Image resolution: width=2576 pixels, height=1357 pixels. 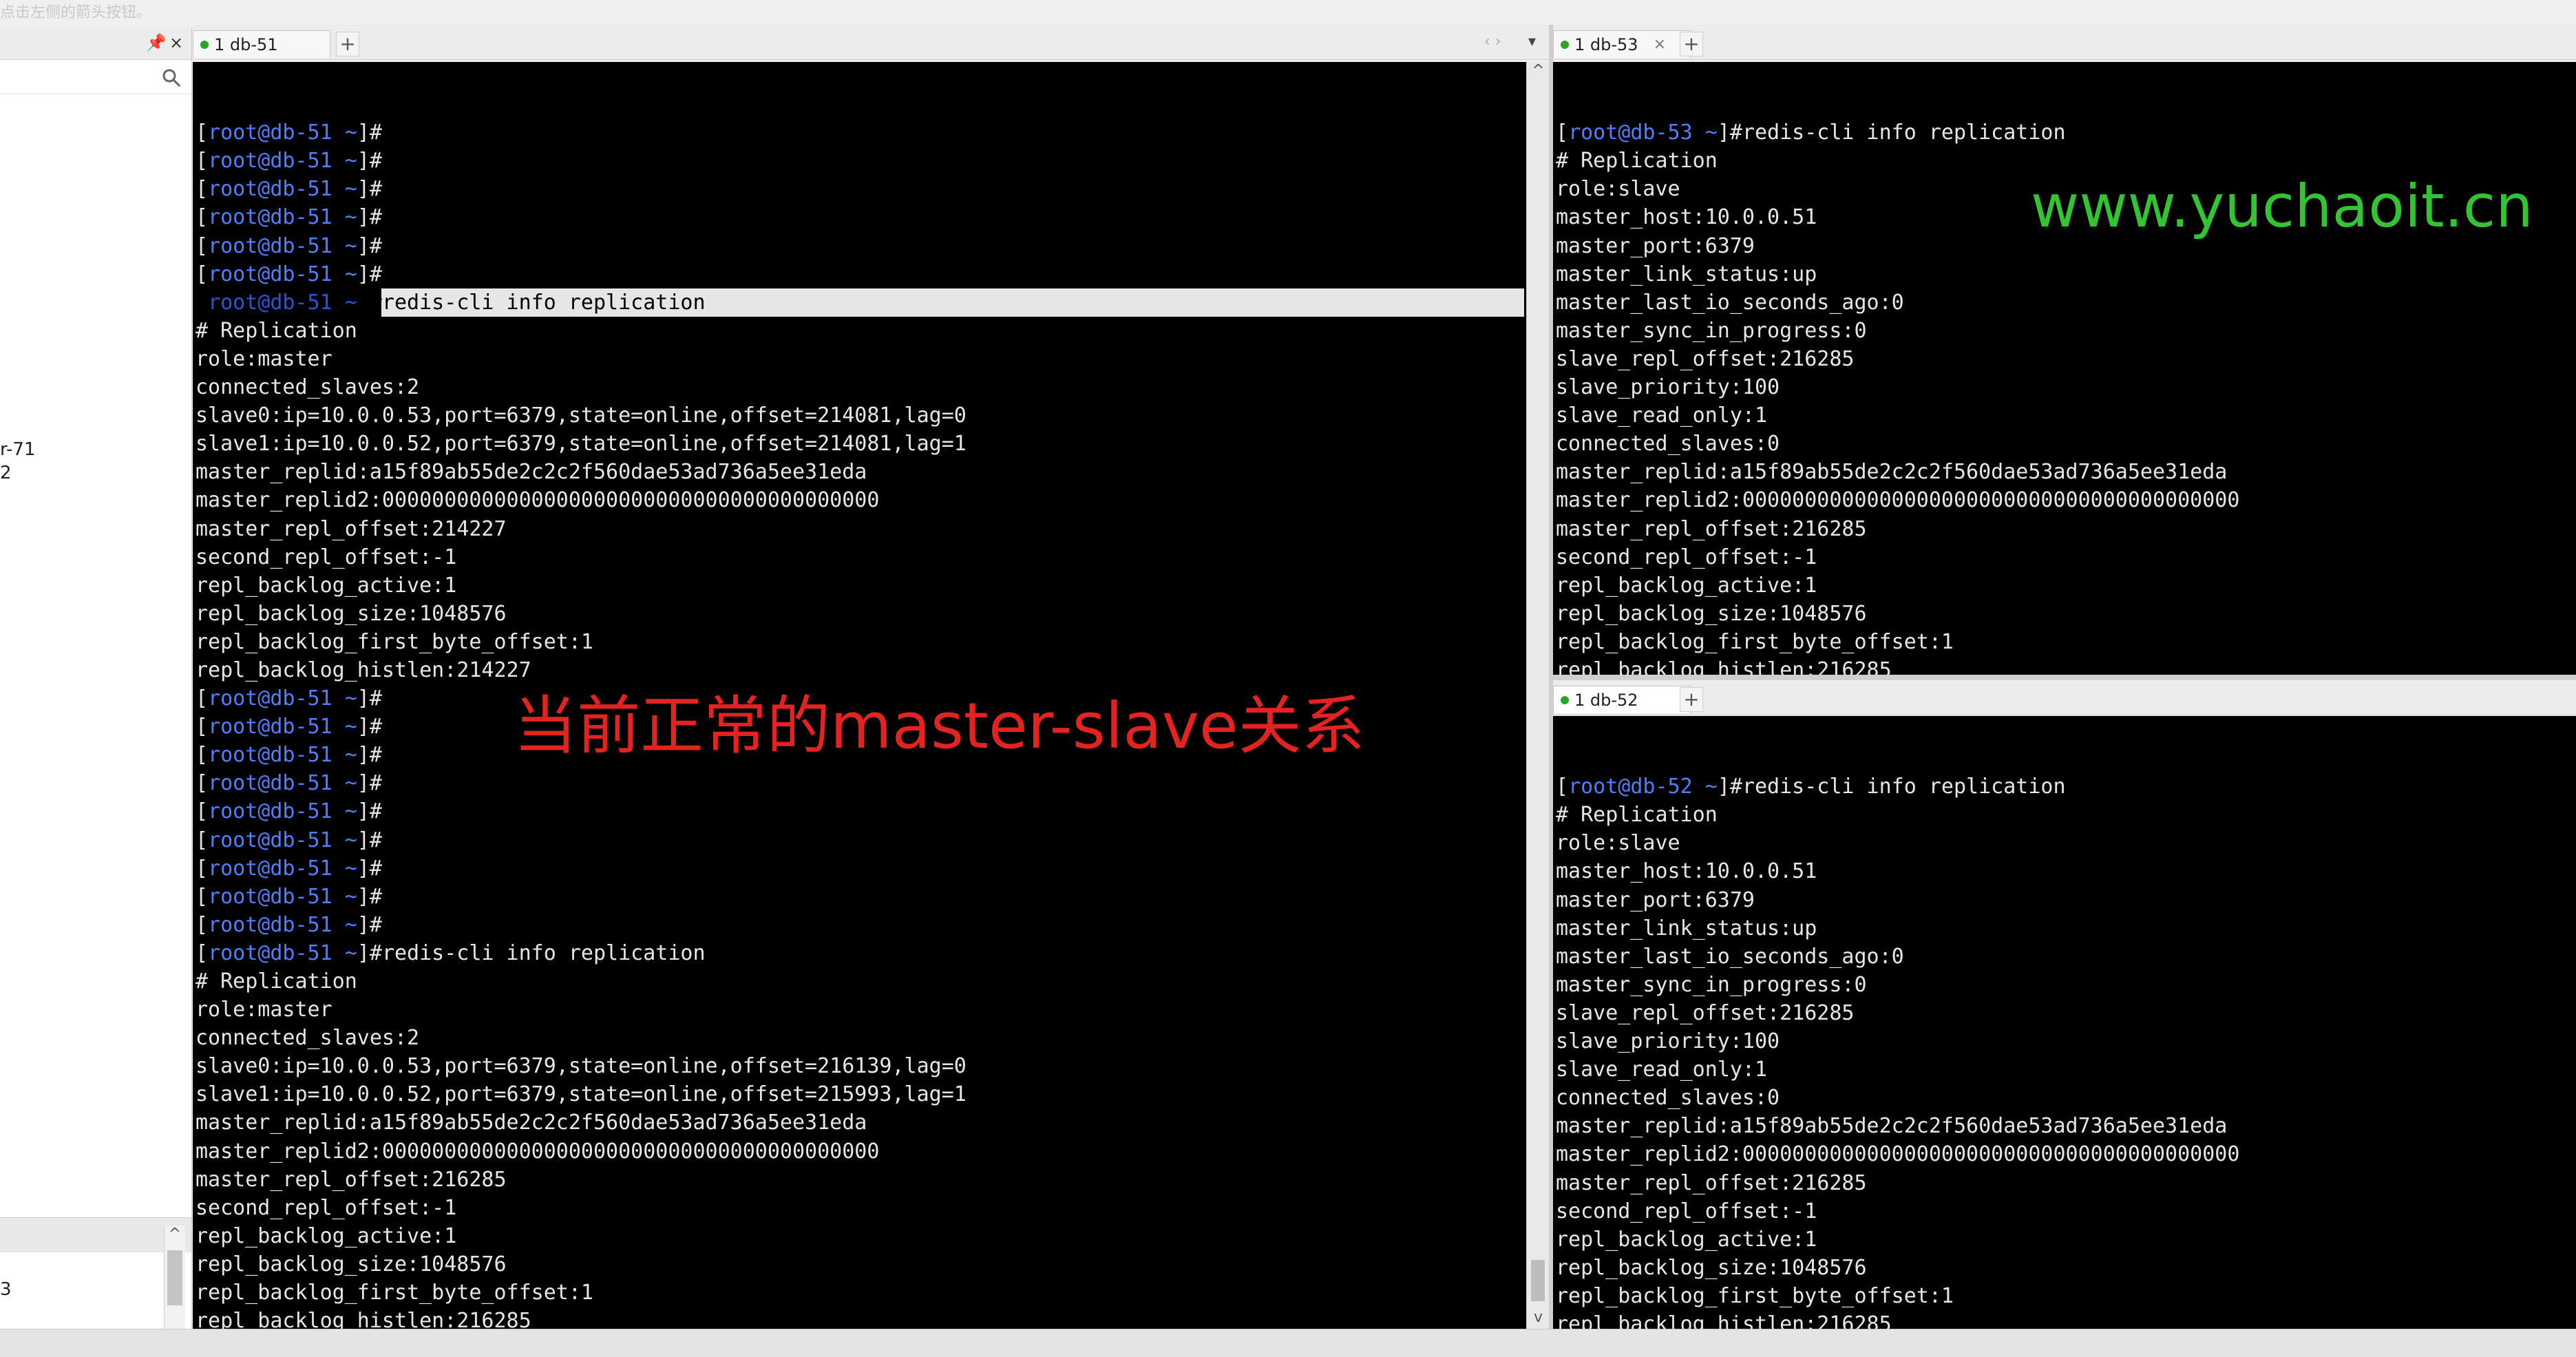 I want to click on watermark-url: www.yuchaoit.cn, so click(x=2282, y=206).